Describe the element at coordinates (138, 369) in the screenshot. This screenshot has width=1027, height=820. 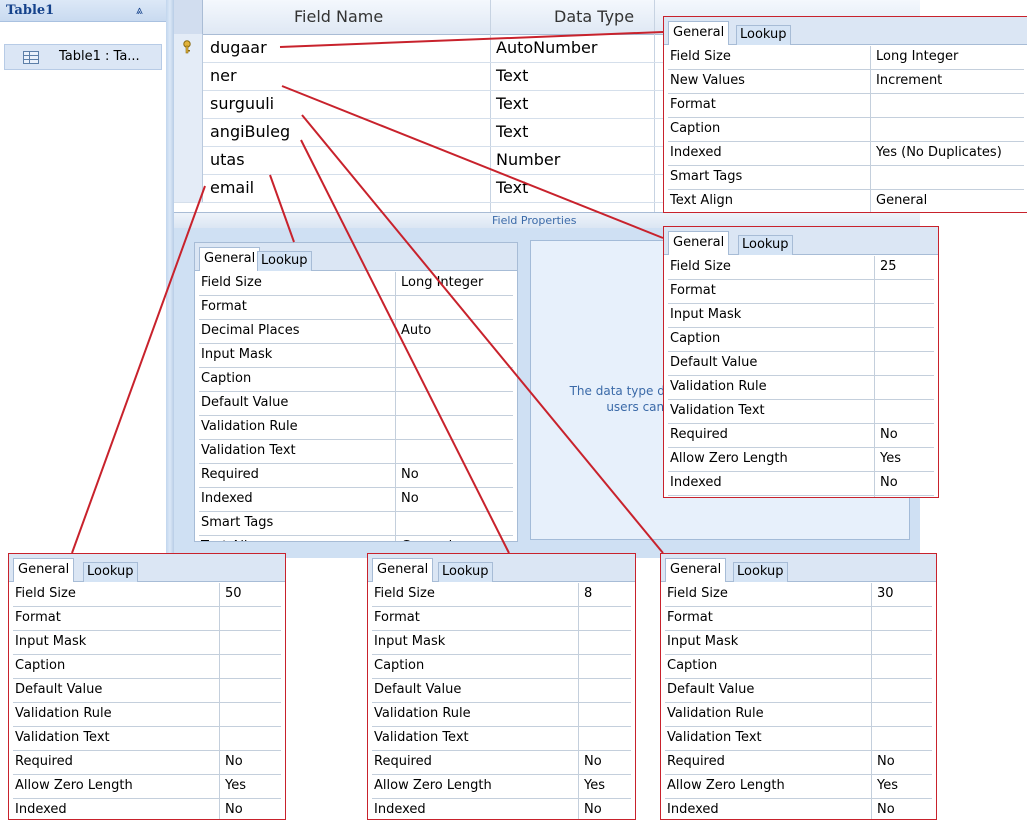
I see `callout-line-email` at that location.